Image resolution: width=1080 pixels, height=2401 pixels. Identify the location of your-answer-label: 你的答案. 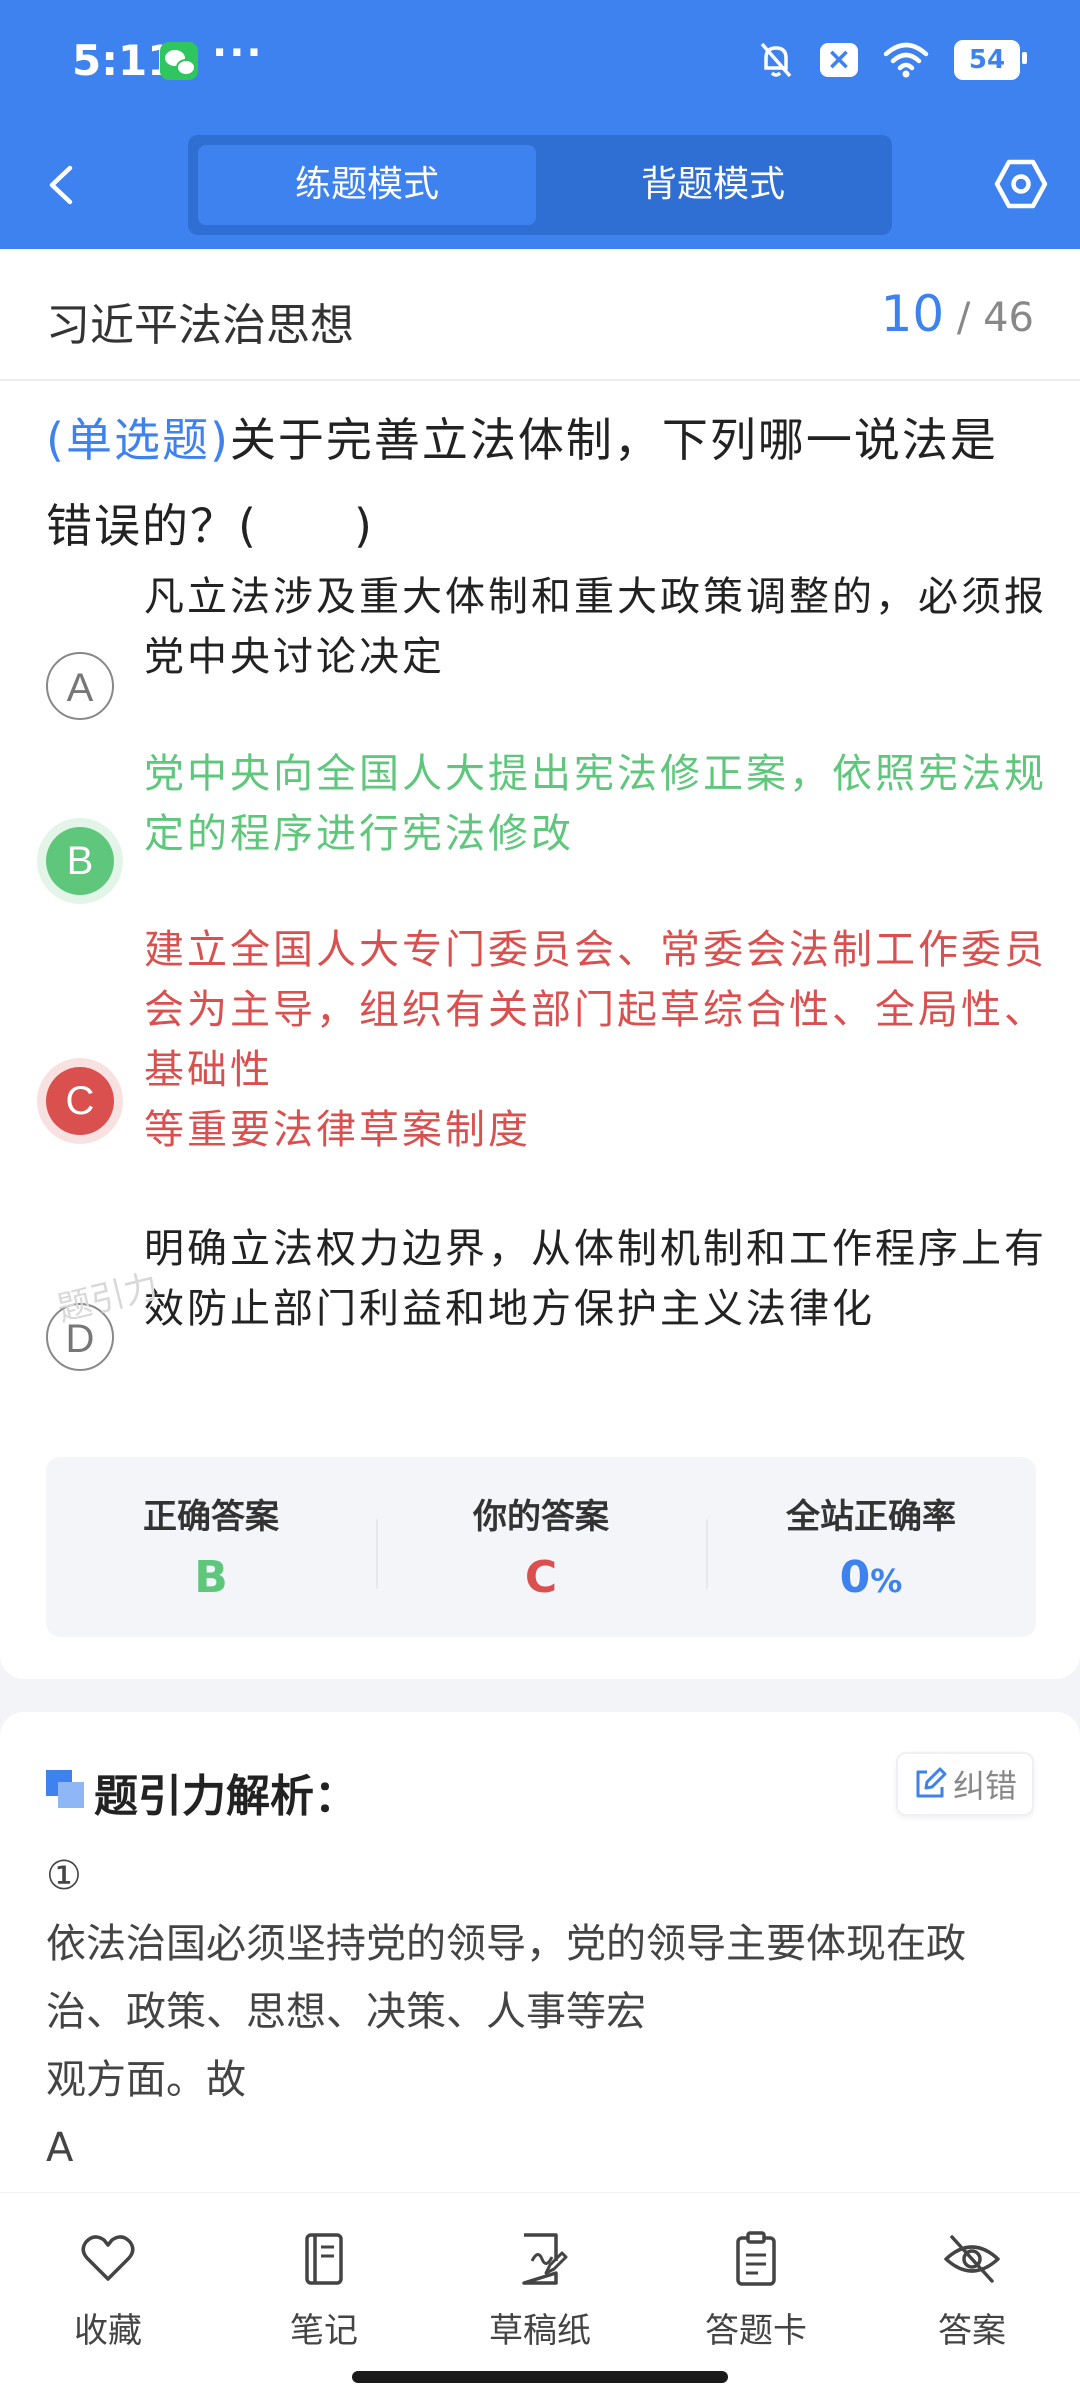
(541, 1517).